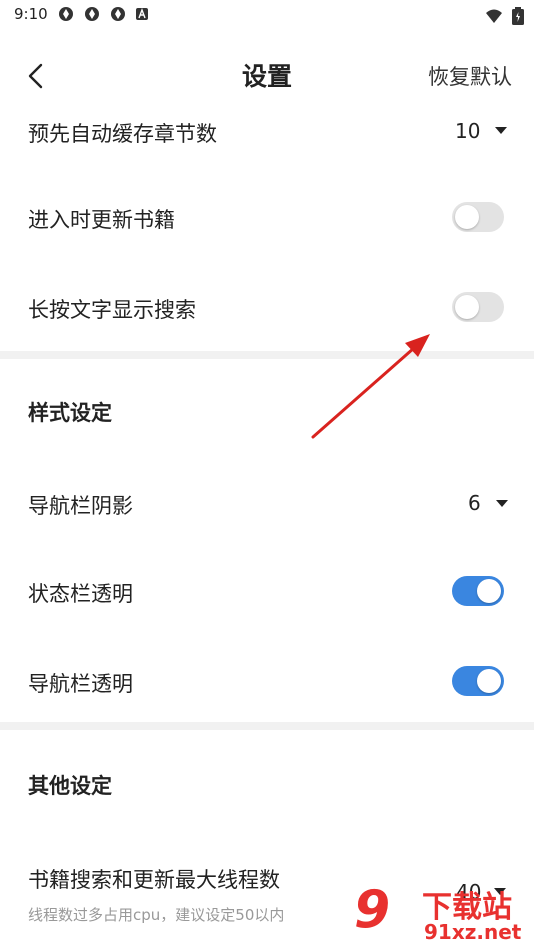  I want to click on longpress-search-toggle, so click(478, 307).